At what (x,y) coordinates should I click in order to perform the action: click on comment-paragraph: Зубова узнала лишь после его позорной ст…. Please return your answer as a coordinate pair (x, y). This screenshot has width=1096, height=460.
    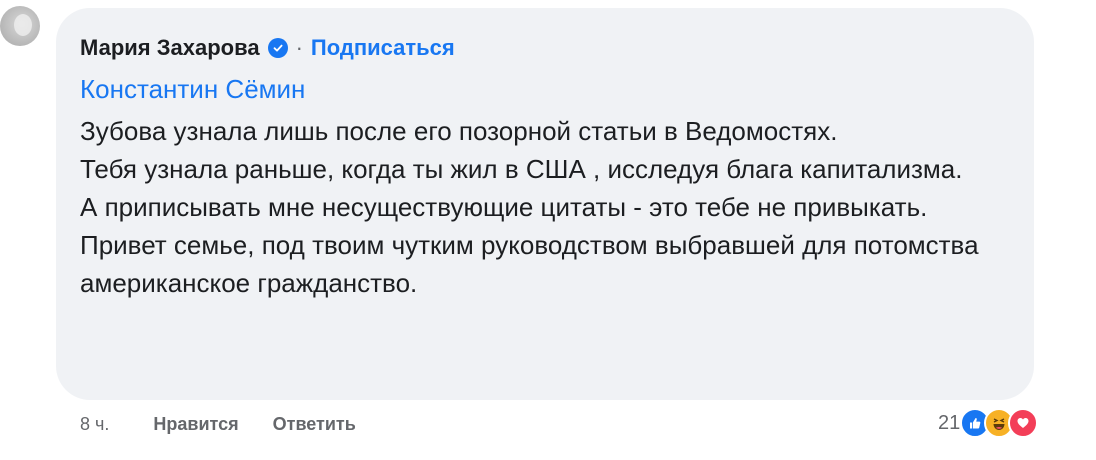
    Looking at the image, I should click on (459, 131).